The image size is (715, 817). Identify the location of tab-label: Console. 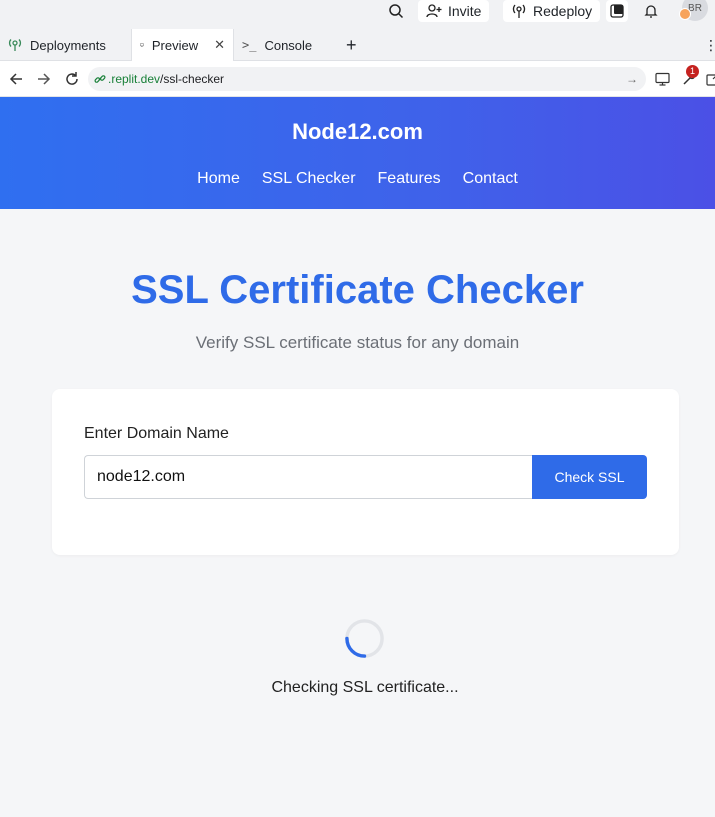
(288, 45).